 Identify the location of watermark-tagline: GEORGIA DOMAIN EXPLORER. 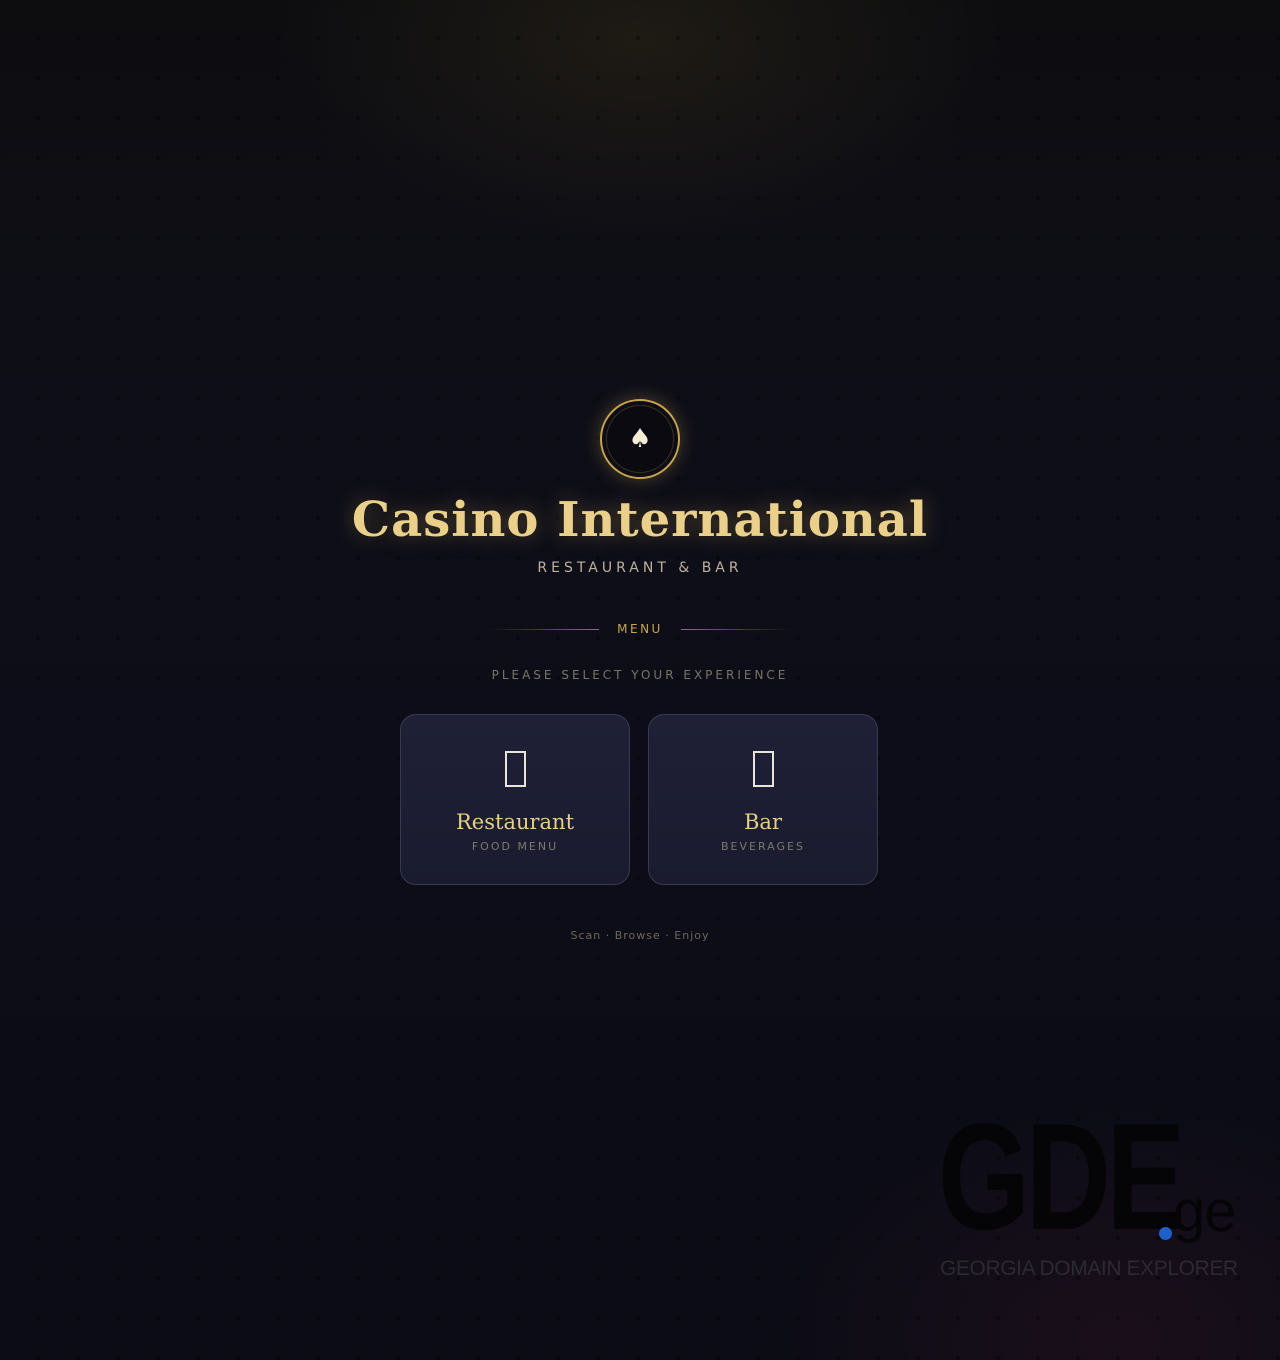
(1089, 1268).